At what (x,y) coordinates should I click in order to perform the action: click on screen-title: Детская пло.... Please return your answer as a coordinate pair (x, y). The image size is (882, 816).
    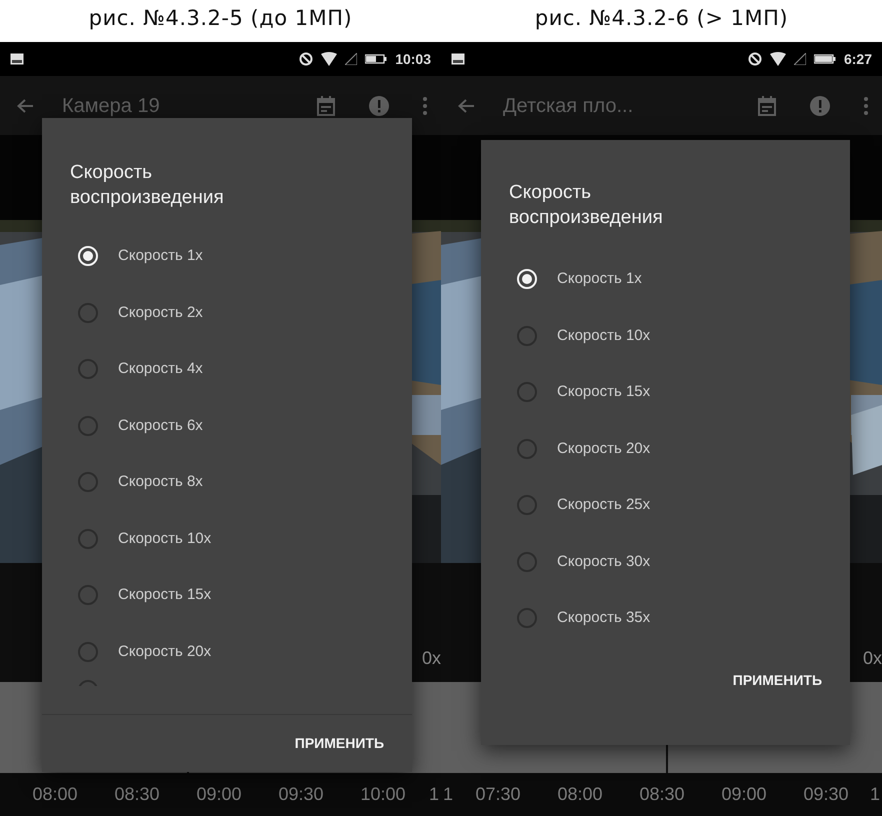
    Looking at the image, I should click on (568, 106).